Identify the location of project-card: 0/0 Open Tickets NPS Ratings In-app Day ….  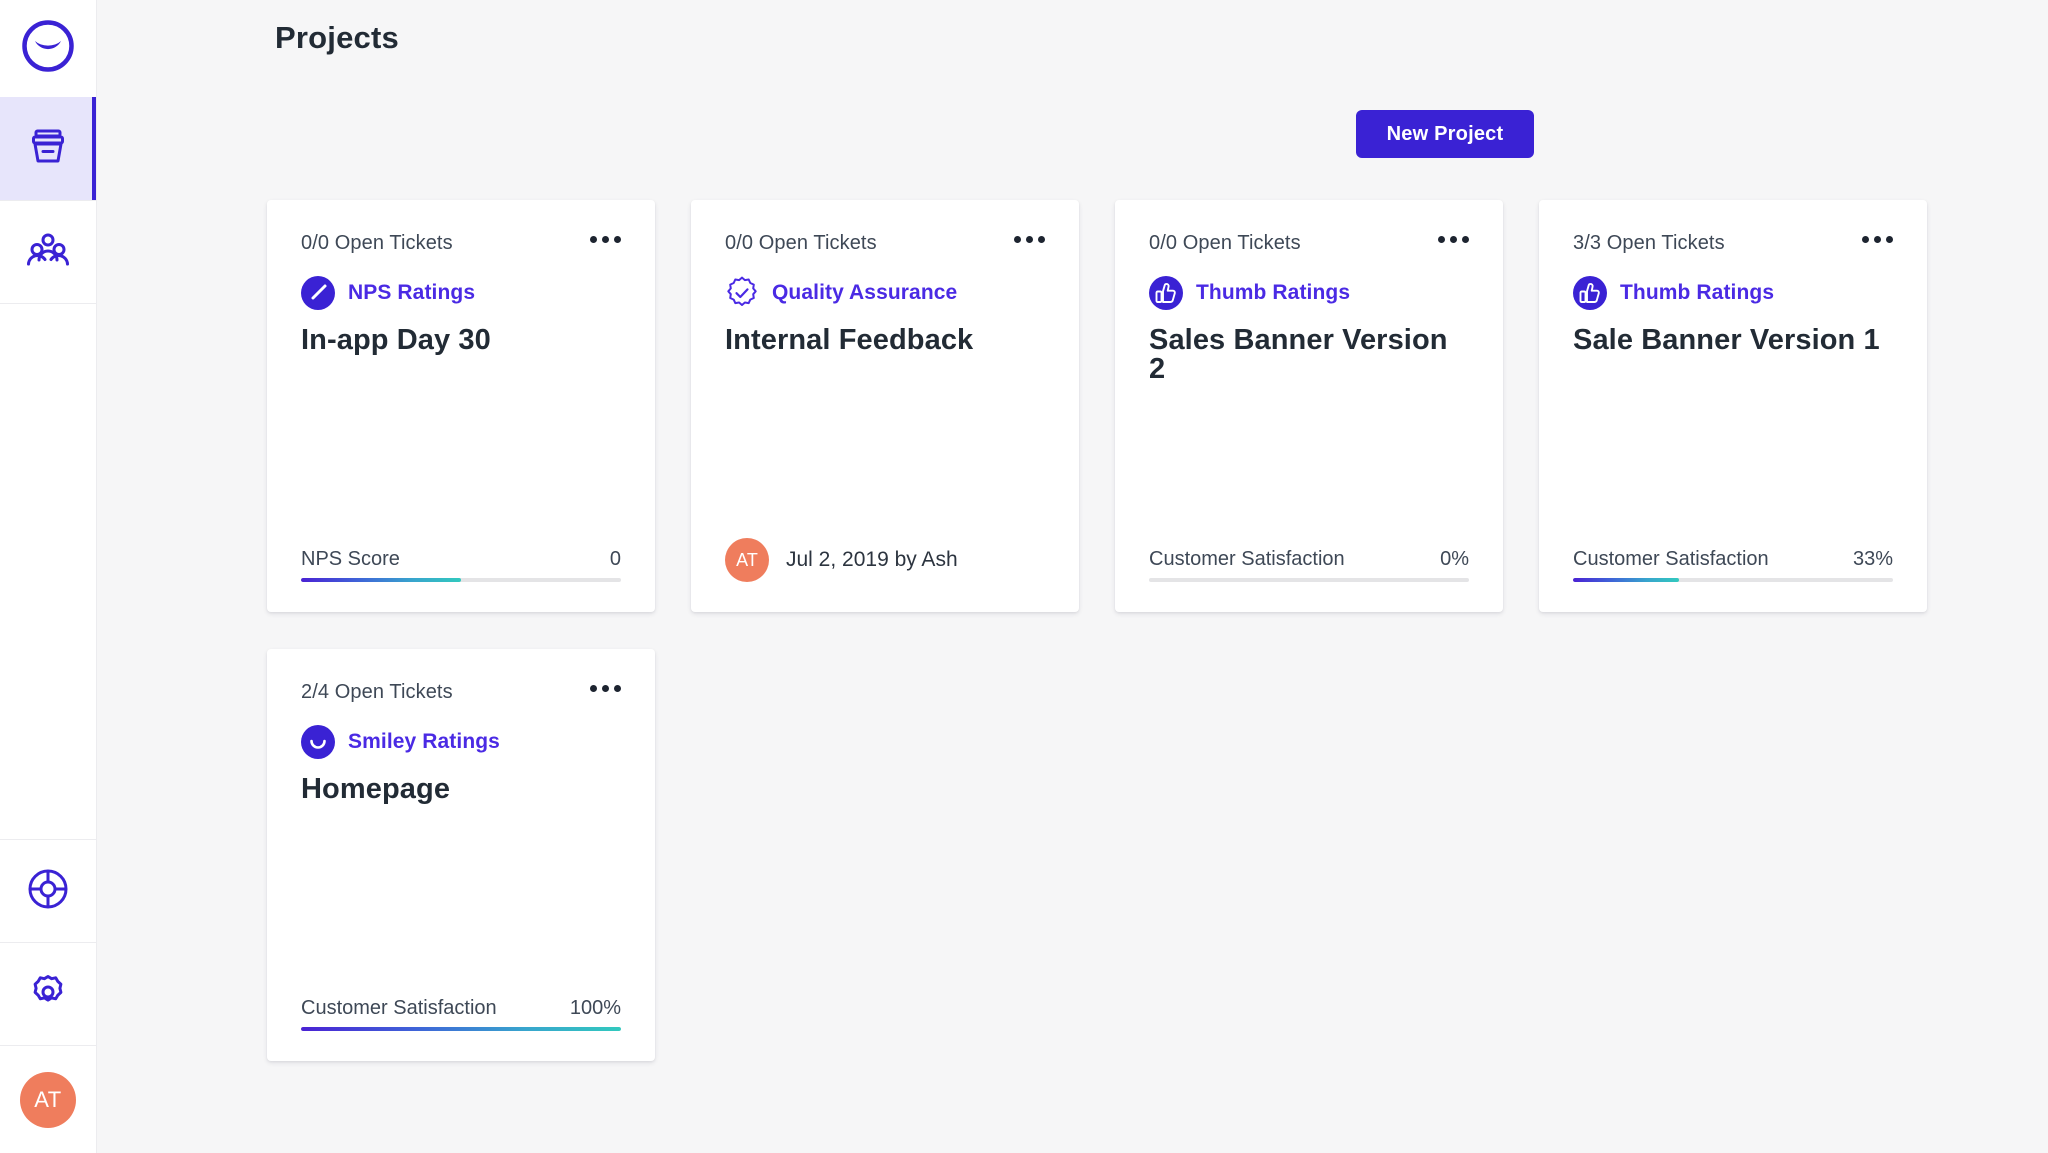
(461, 406).